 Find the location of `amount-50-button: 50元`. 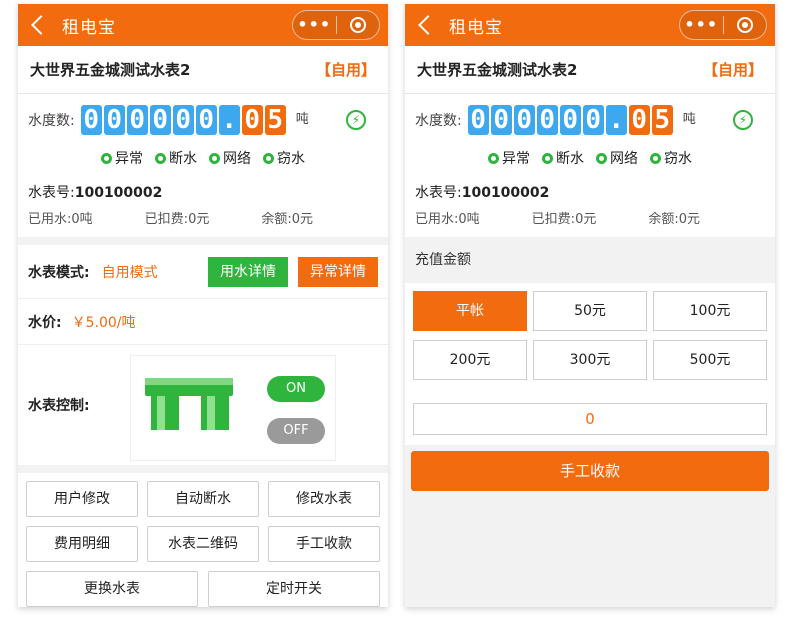

amount-50-button: 50元 is located at coordinates (590, 311).